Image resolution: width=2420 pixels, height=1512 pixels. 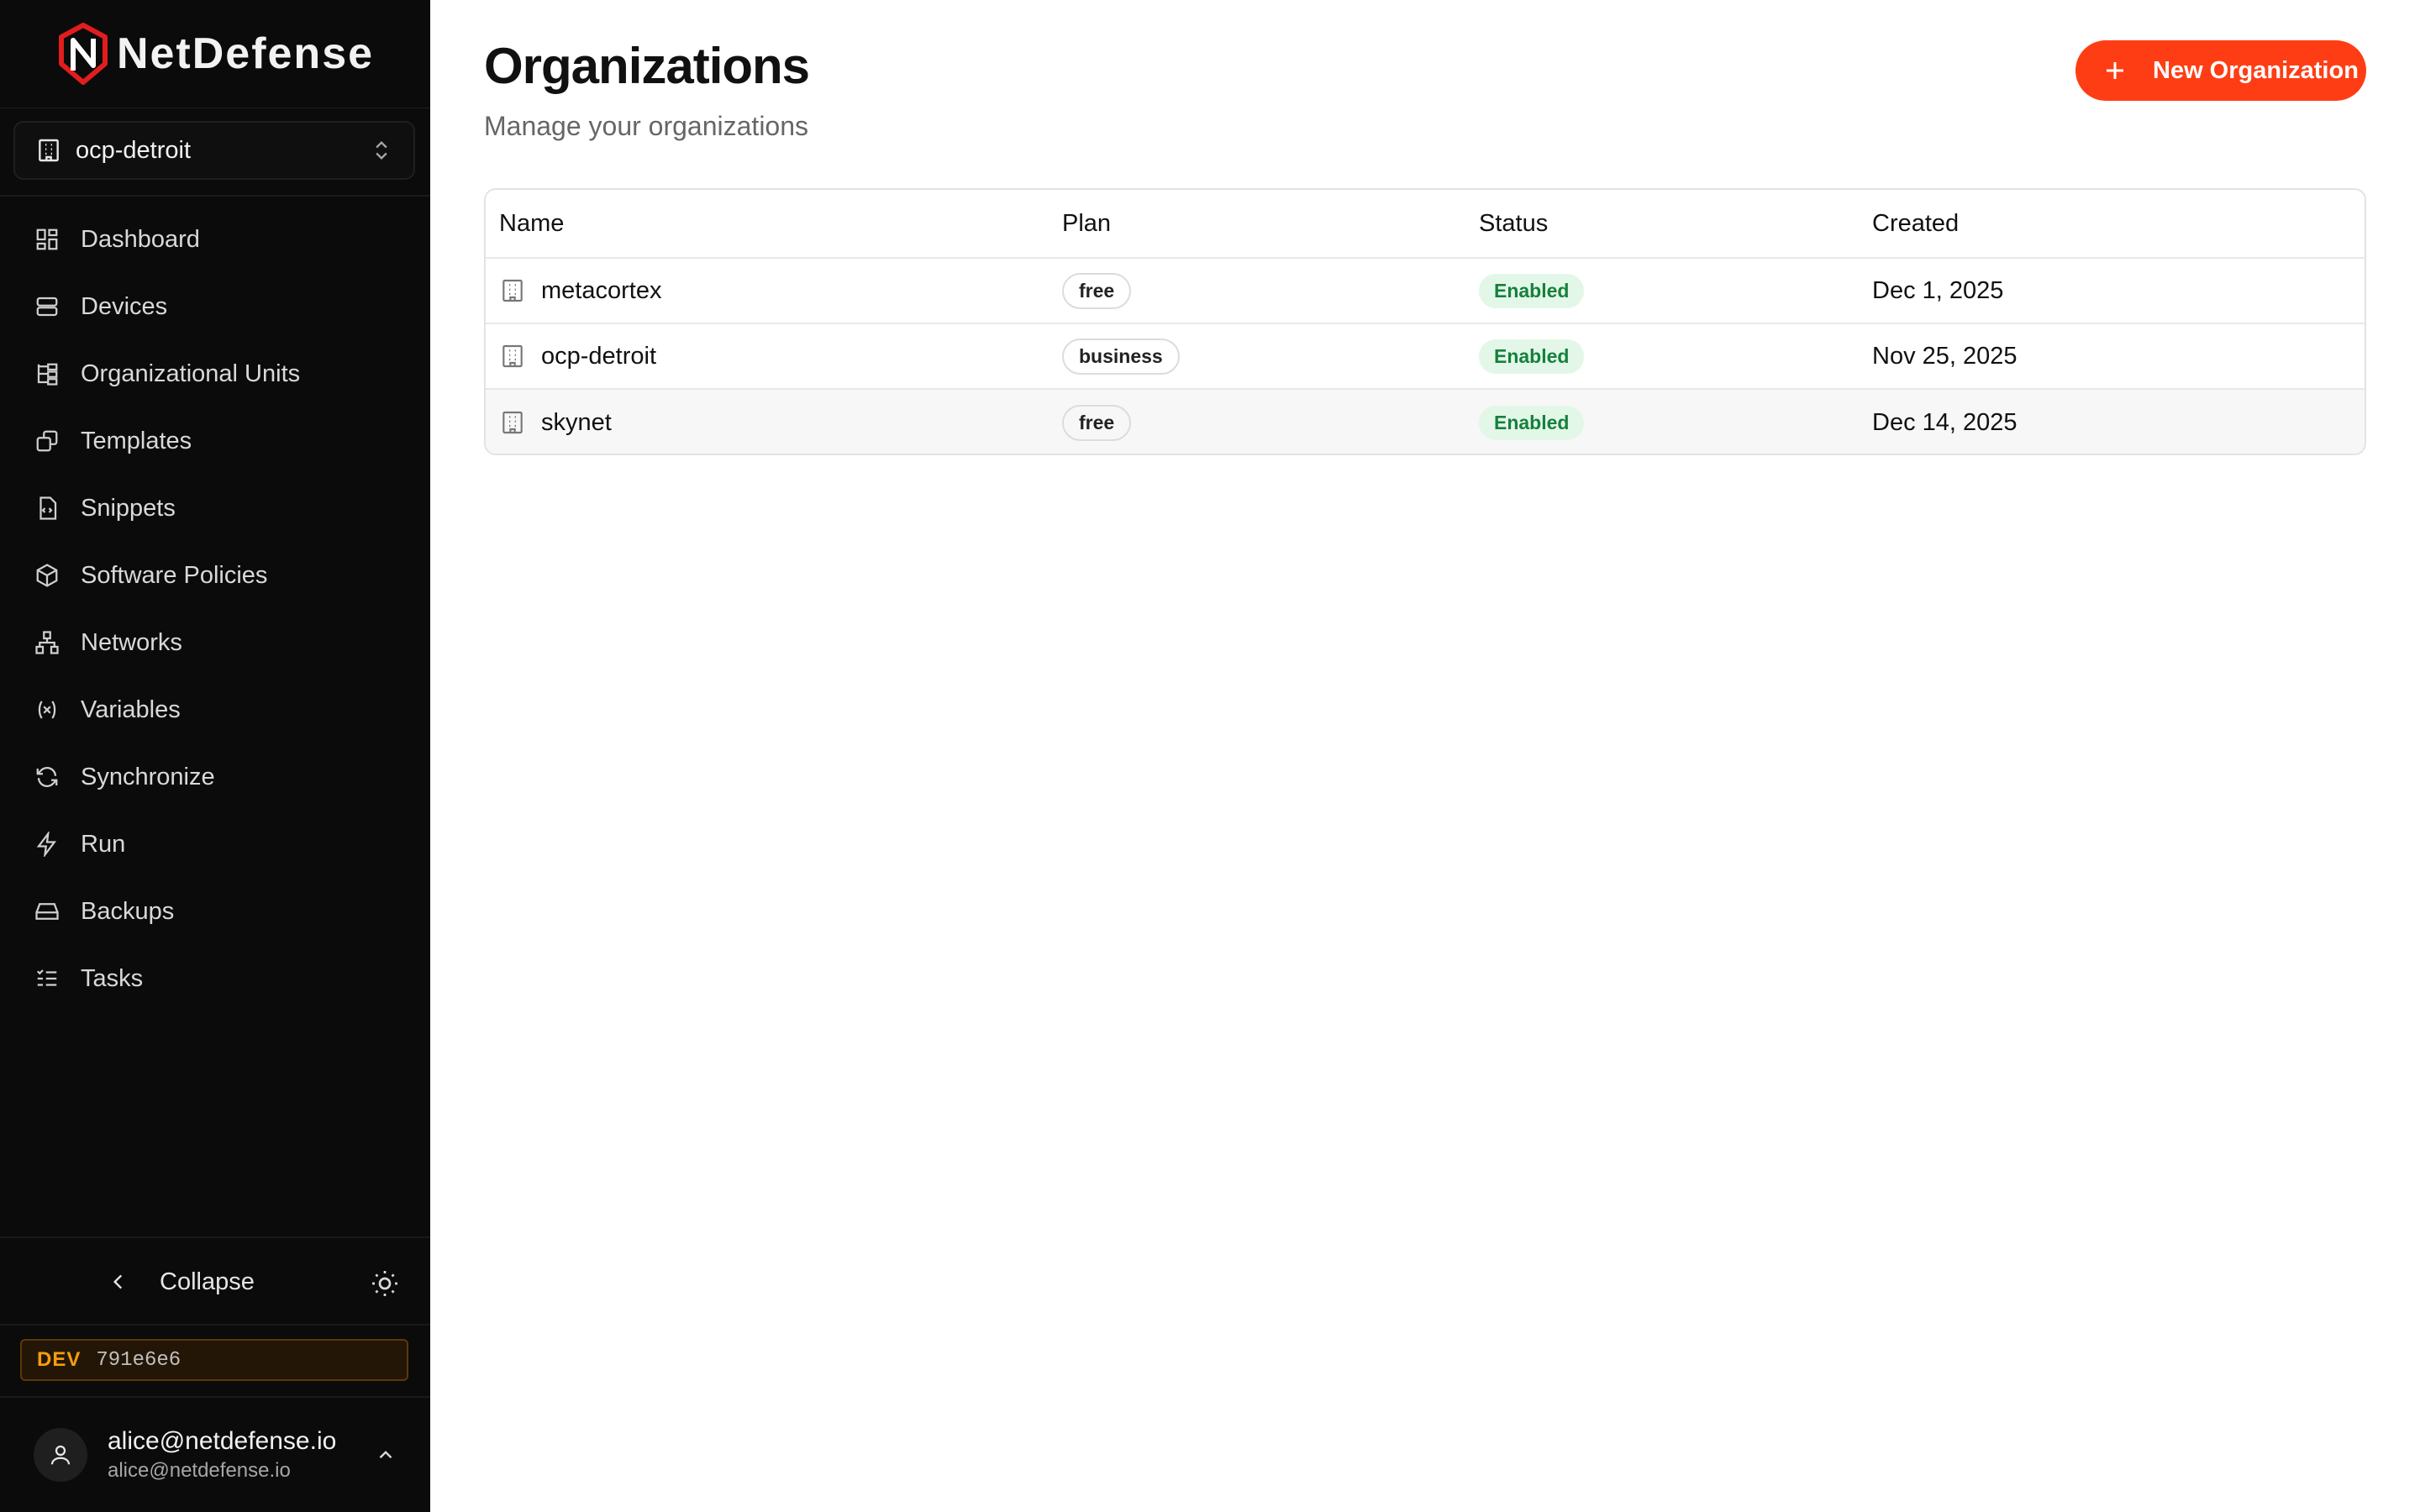 What do you see at coordinates (118, 1281) in the screenshot?
I see `chevron-left-icon` at bounding box center [118, 1281].